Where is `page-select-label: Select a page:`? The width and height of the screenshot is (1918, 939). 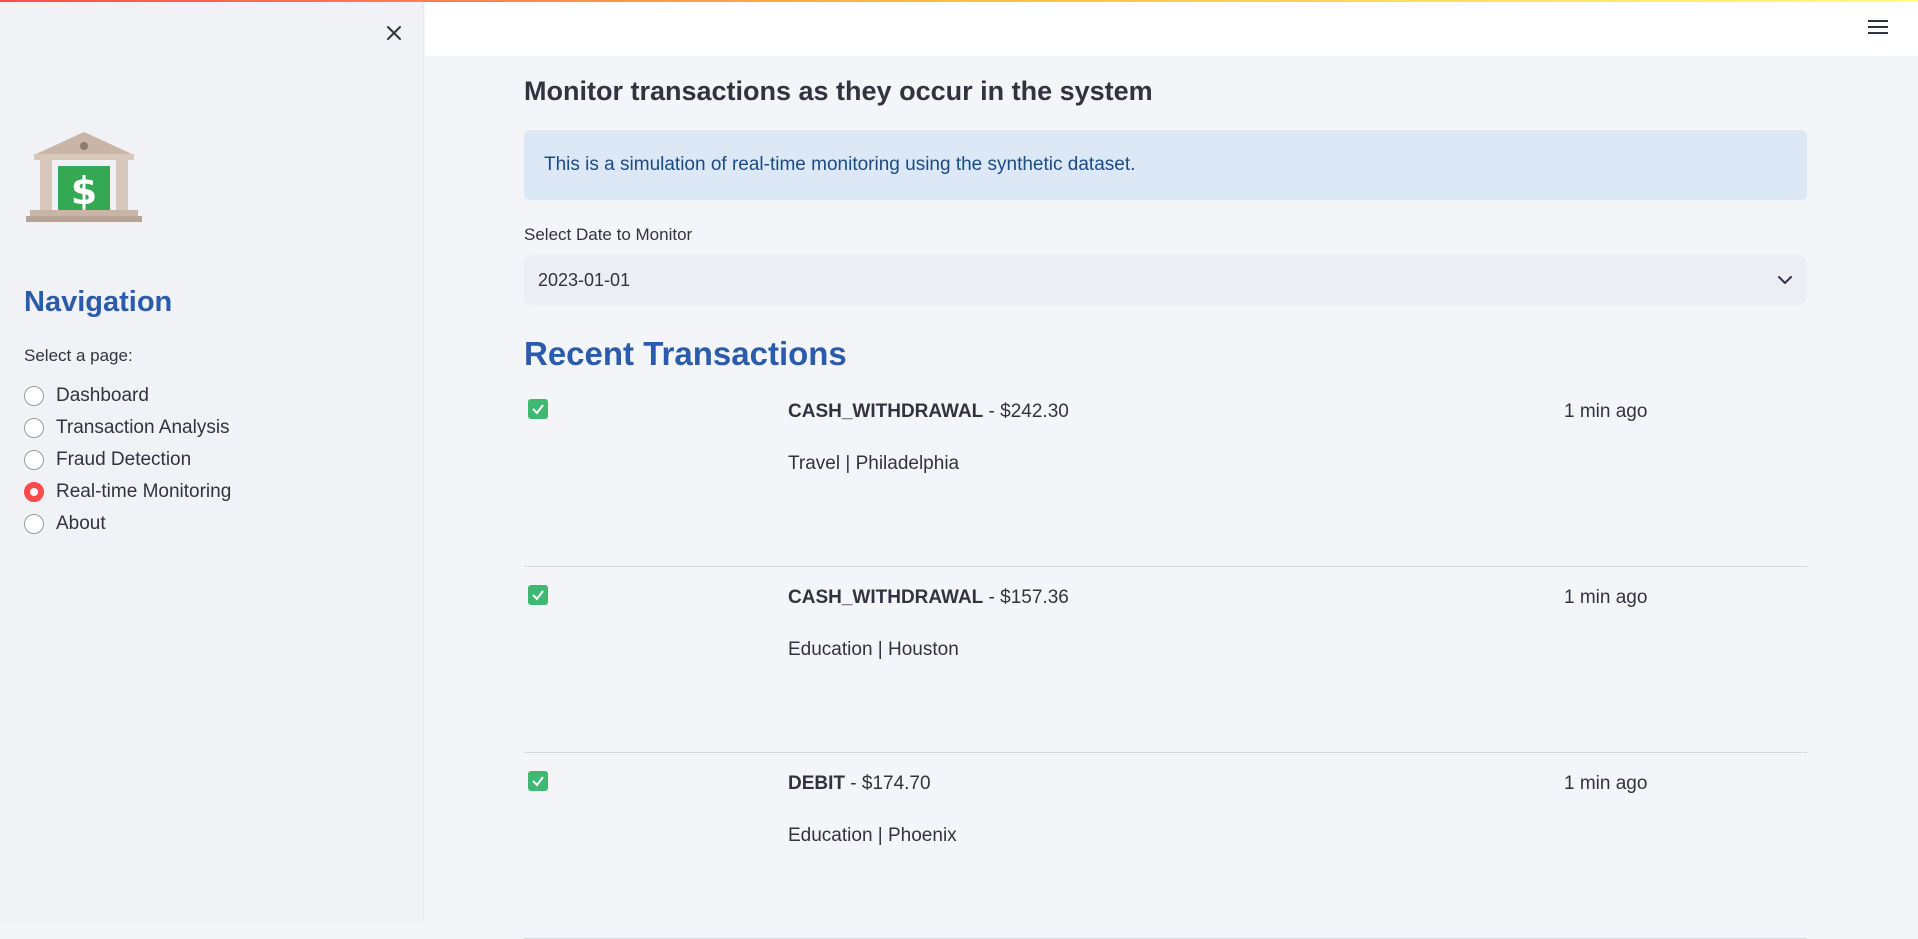
page-select-label: Select a page: is located at coordinates (78, 355).